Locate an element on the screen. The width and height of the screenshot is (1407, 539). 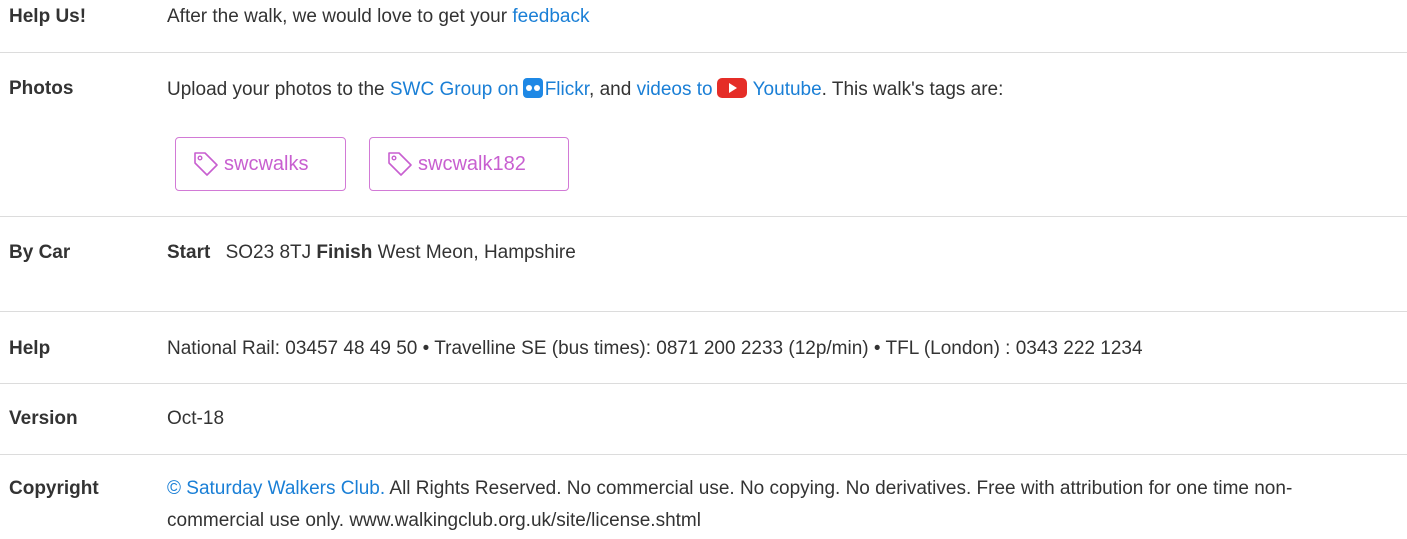
copyright-label: Copyright is located at coordinates (54, 488).